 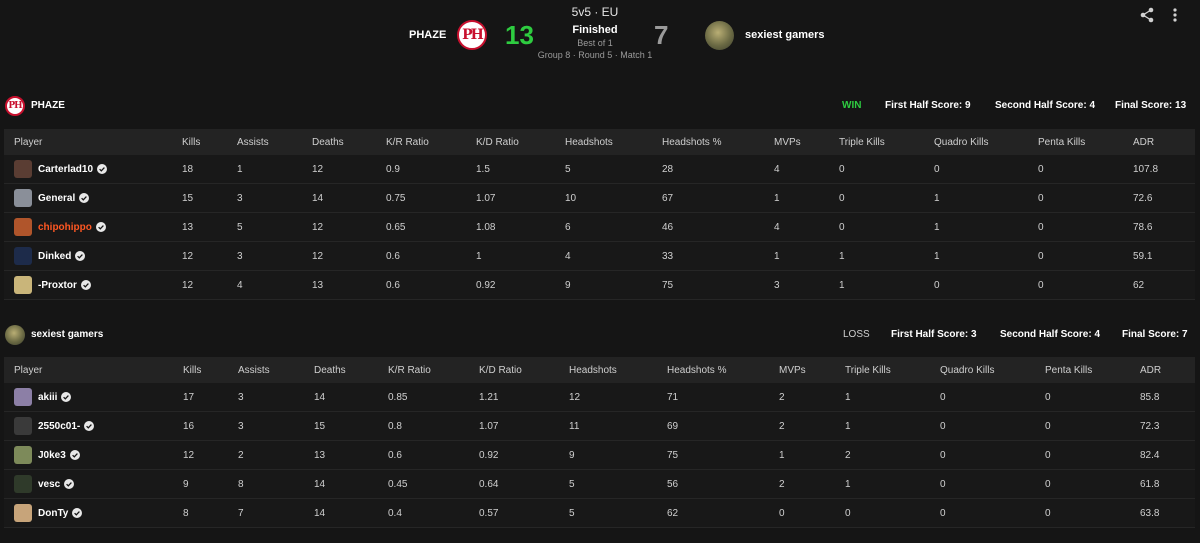 What do you see at coordinates (595, 55) in the screenshot?
I see `match-meta: Group 8 · Round 5 · Match 1` at bounding box center [595, 55].